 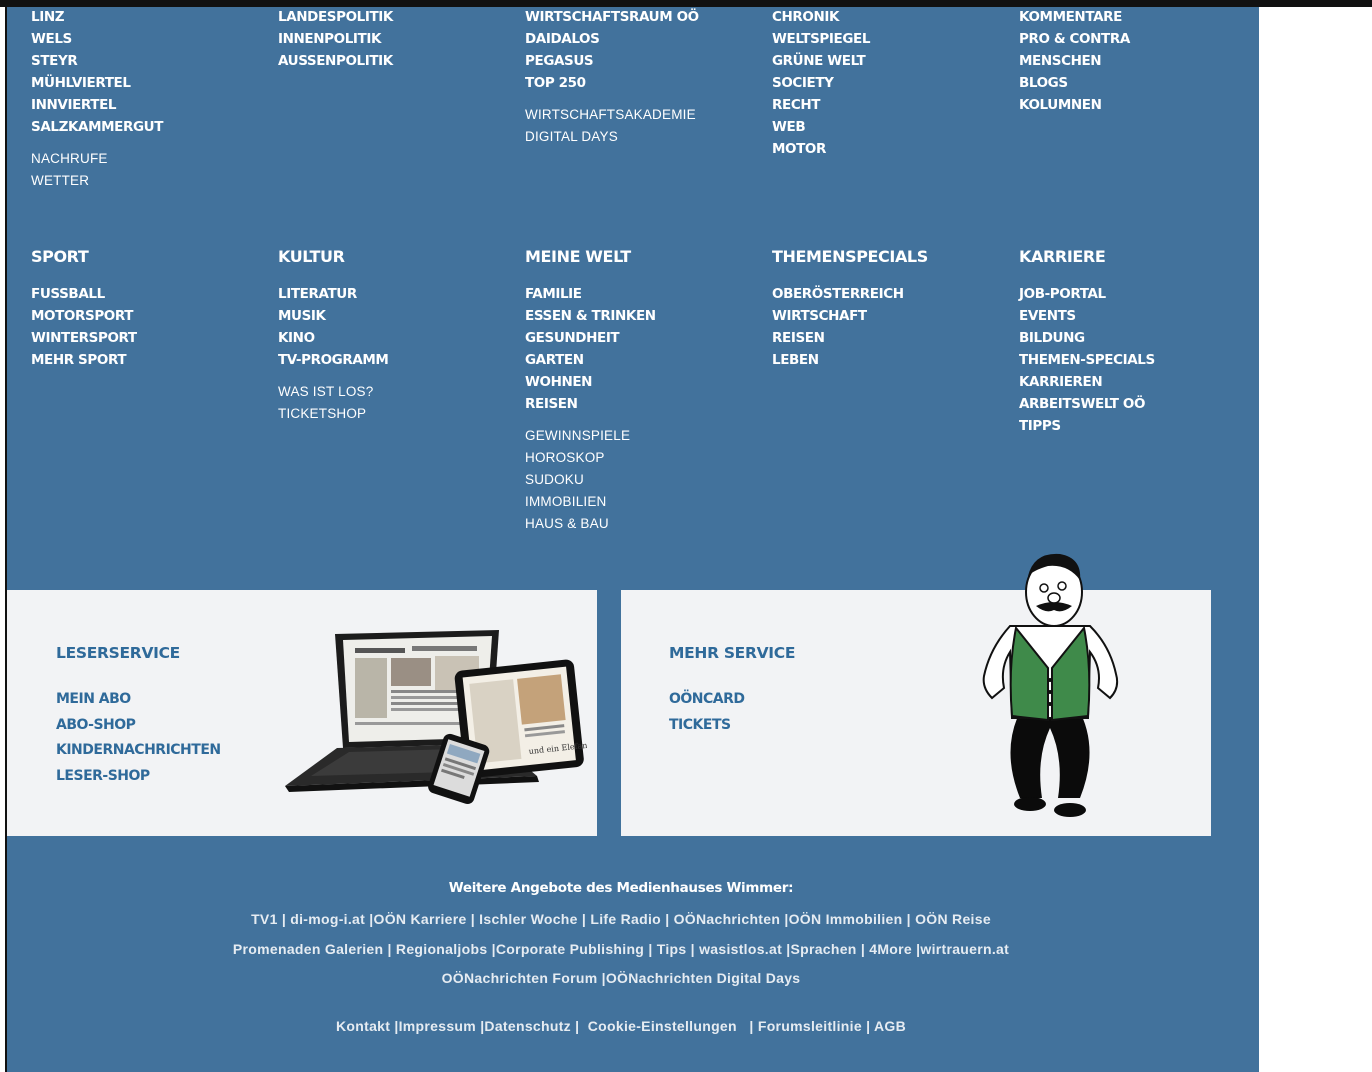 What do you see at coordinates (645, 338) in the screenshot?
I see `nav-link-gesundheit: GESUNDHEIT` at bounding box center [645, 338].